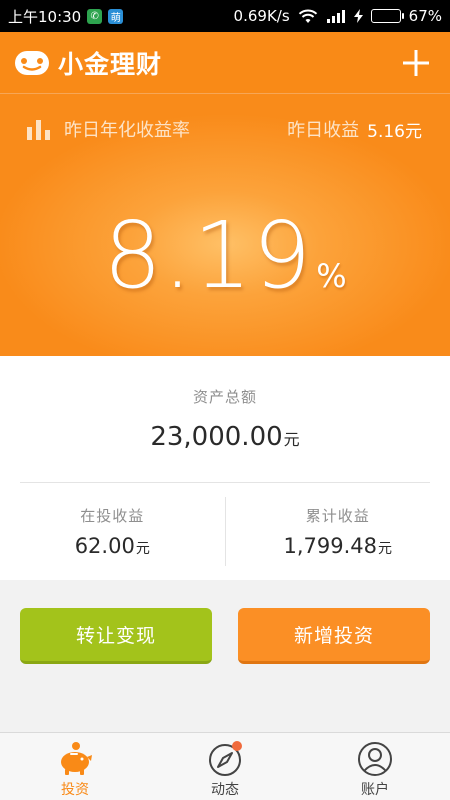 The image size is (450, 800). What do you see at coordinates (225, 63) in the screenshot?
I see `app-header: 小金理财` at bounding box center [225, 63].